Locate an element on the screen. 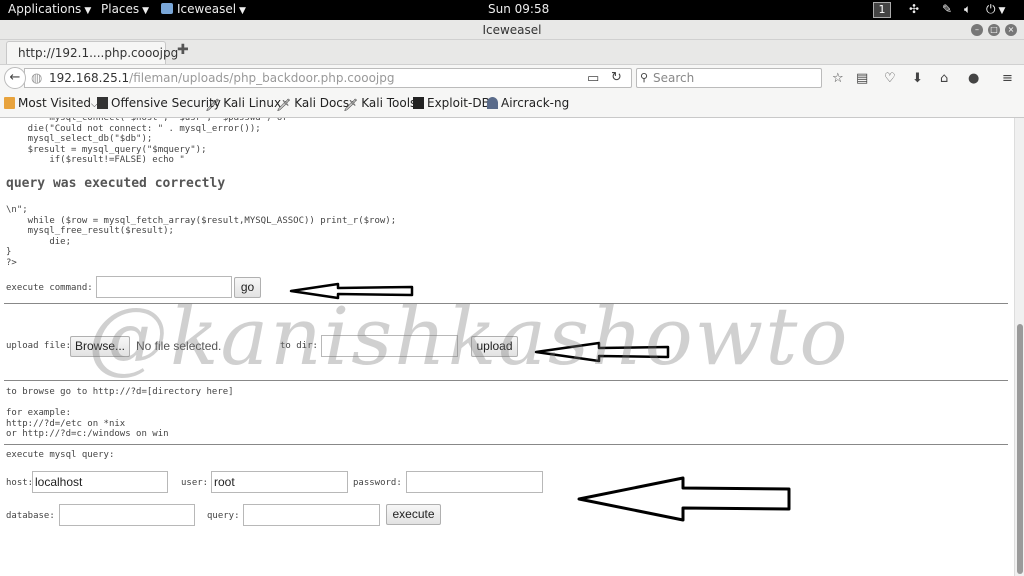 This screenshot has height=576, width=1024. chat-icon: ● is located at coordinates (973, 78).